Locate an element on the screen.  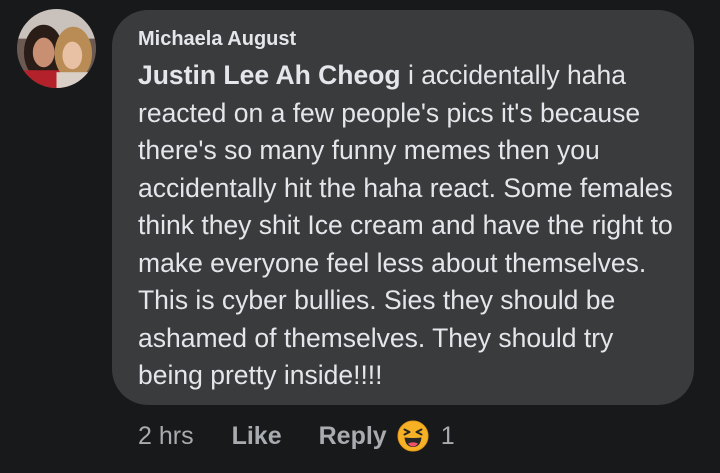
reply-button: Reply is located at coordinates (353, 436).